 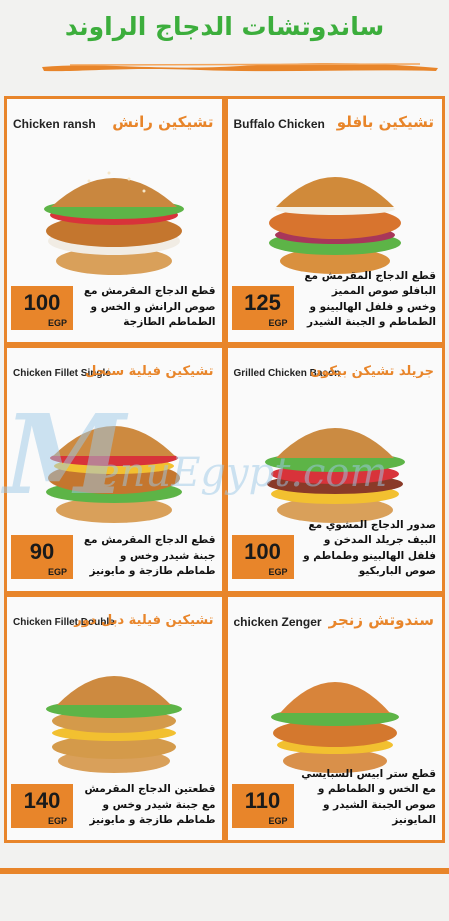 I want to click on item-name-en: Buffalo Chicken, so click(x=279, y=124).